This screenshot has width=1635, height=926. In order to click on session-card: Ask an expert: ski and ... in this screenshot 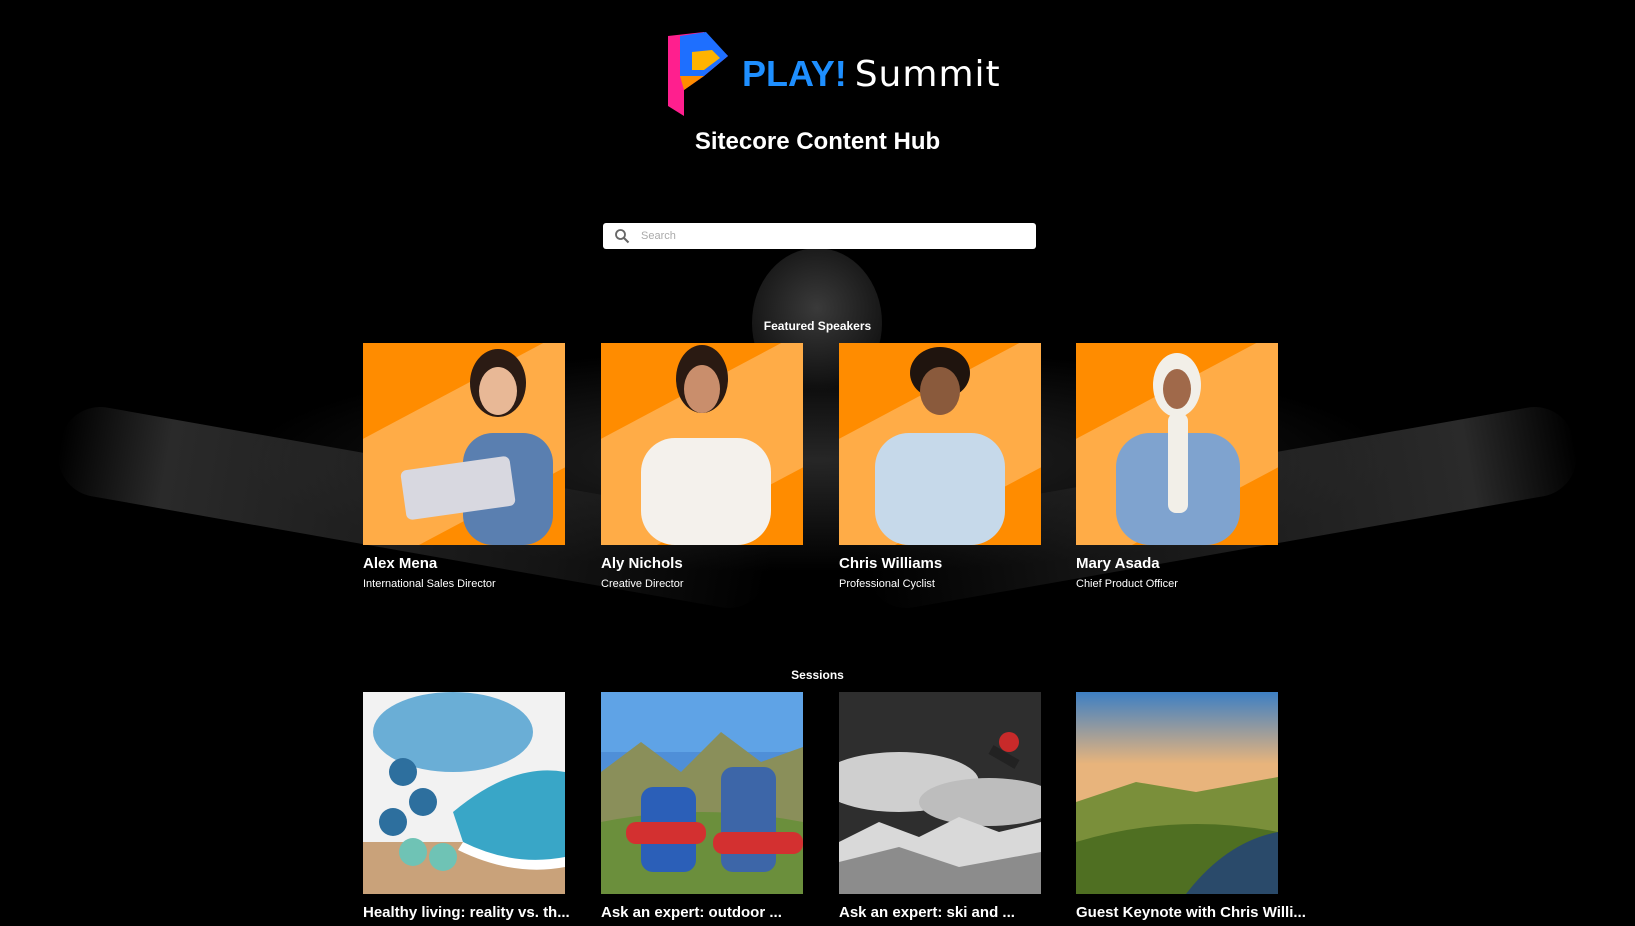, I will do `click(940, 806)`.